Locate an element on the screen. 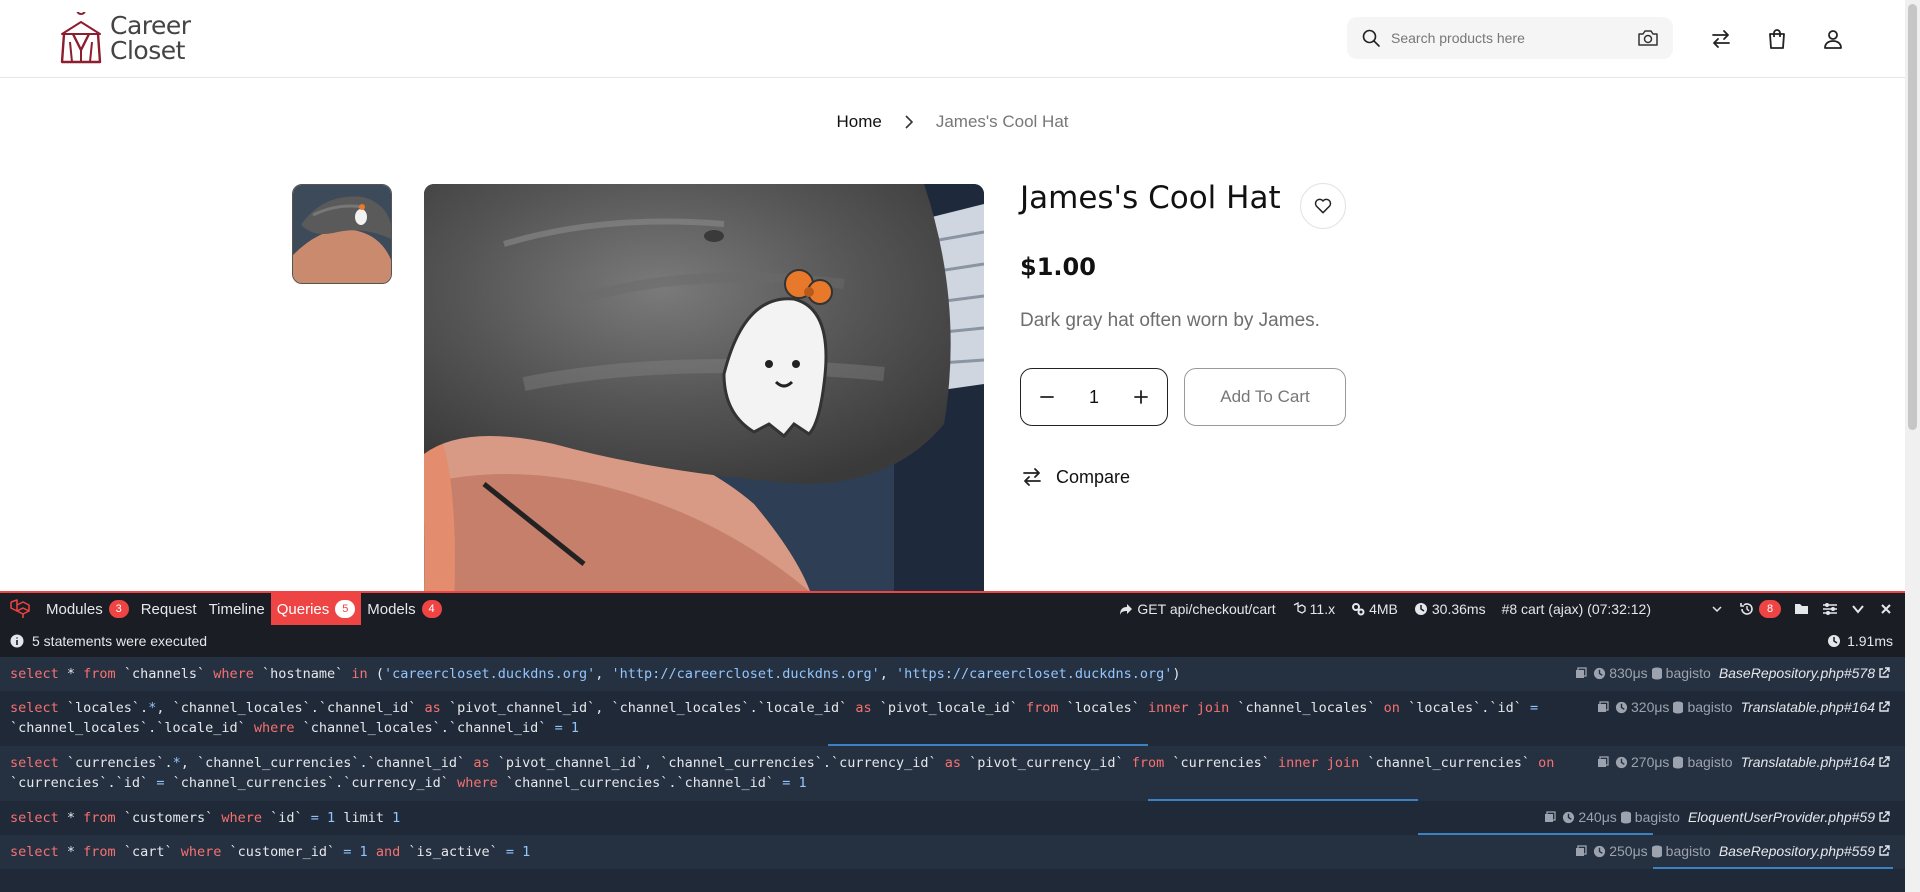 The width and height of the screenshot is (1920, 892). query-source-link: EloquentUserProvider.php#59 is located at coordinates (1781, 817).